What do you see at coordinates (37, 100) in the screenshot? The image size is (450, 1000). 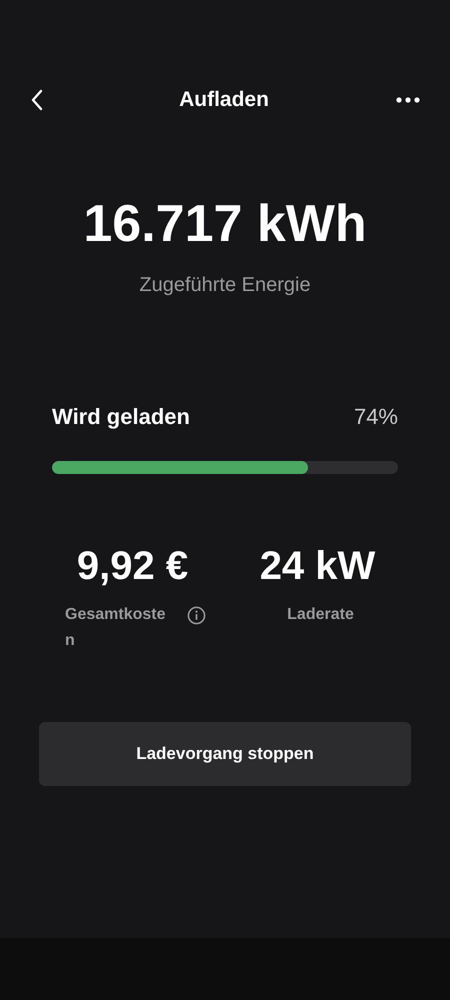 I see `back-icon` at bounding box center [37, 100].